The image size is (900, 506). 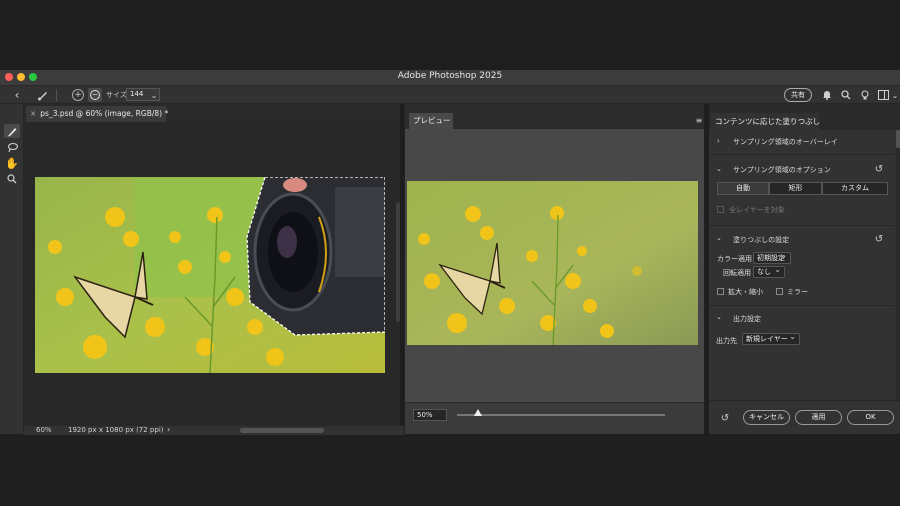 I want to click on lightbulb-icon, so click(x=865, y=95).